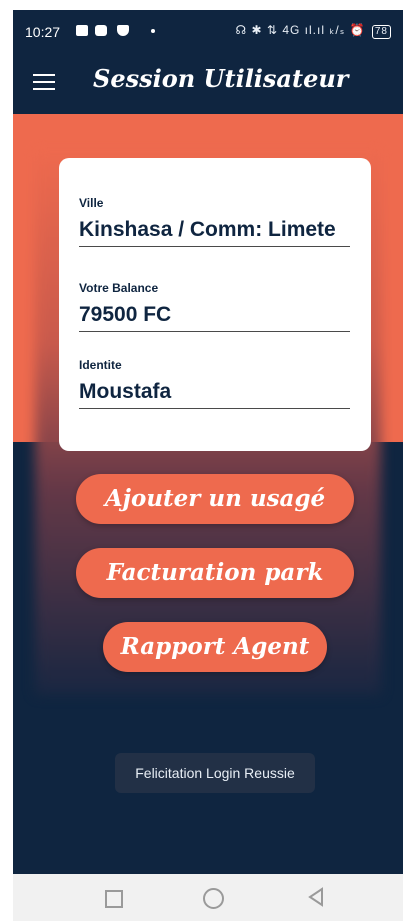  What do you see at coordinates (215, 573) in the screenshot?
I see `billing-button: Facturation park` at bounding box center [215, 573].